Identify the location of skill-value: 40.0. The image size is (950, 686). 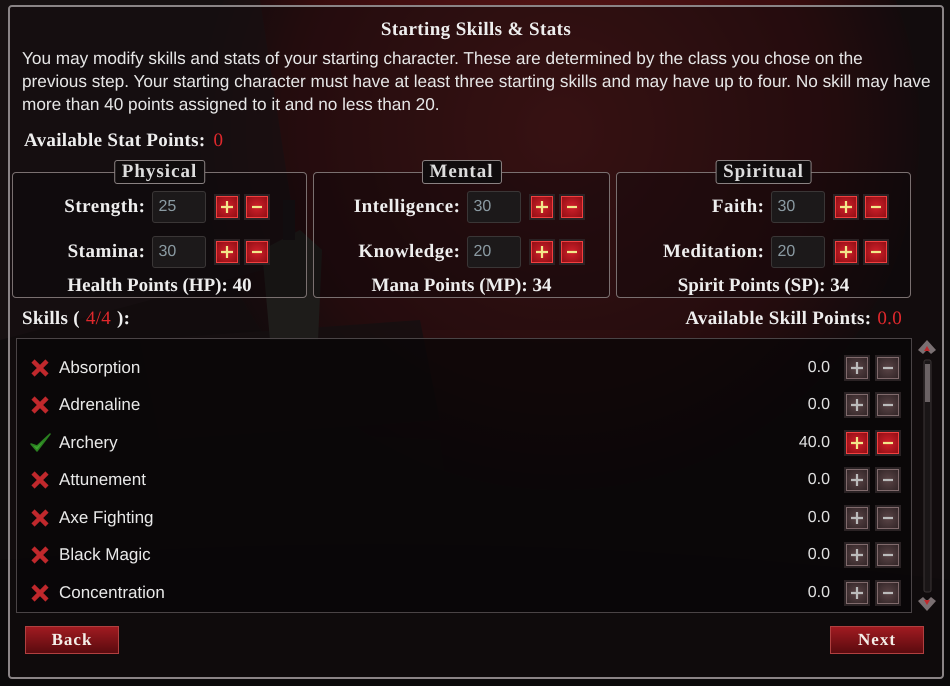
(814, 443).